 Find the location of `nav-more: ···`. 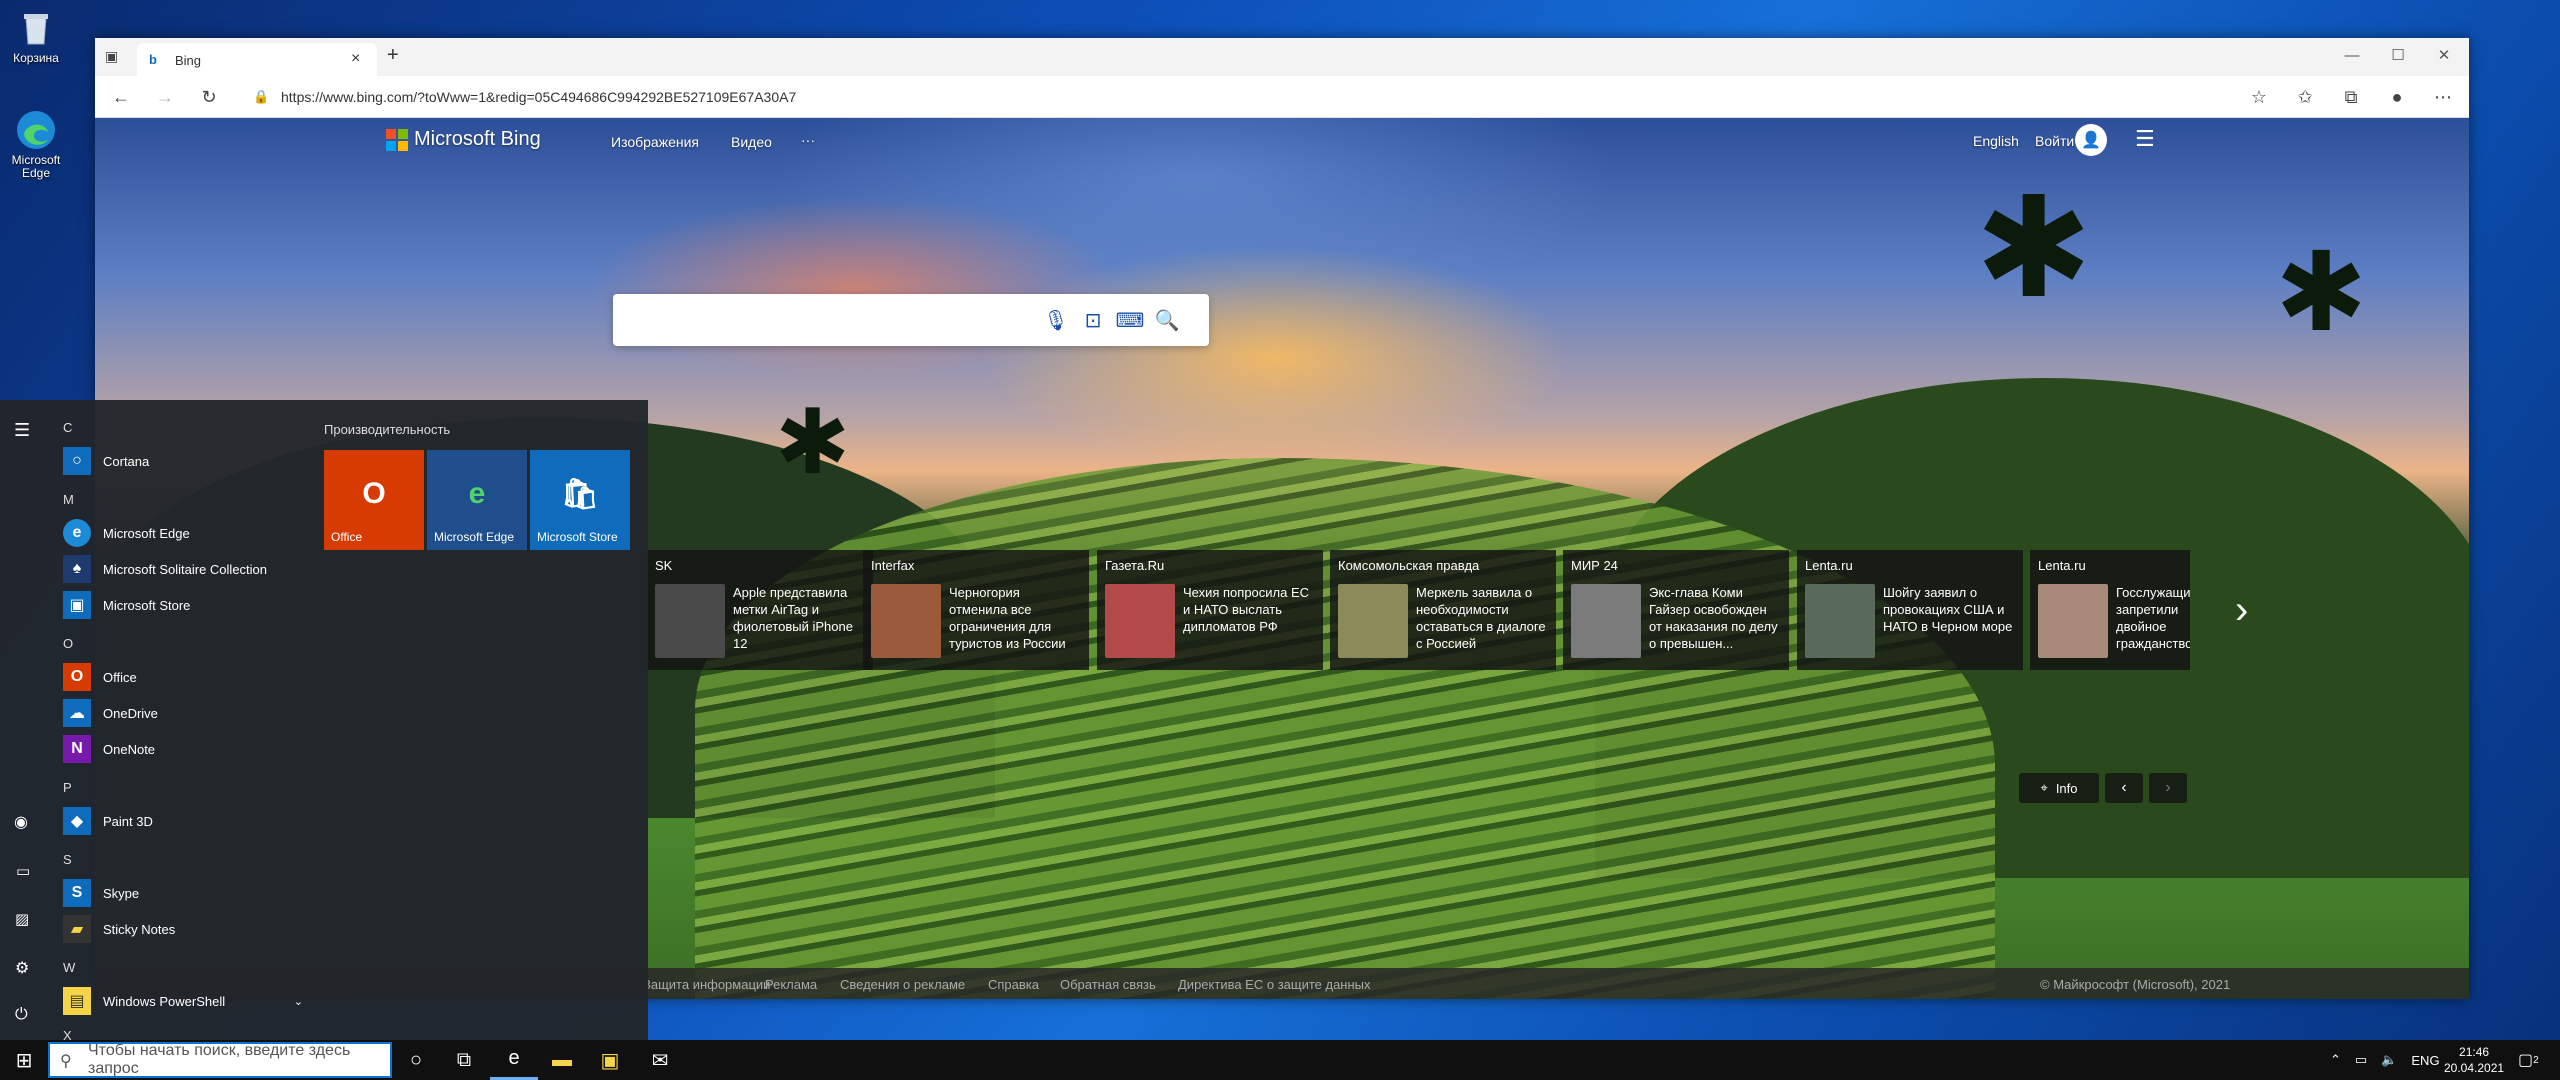

nav-more: ··· is located at coordinates (808, 140).